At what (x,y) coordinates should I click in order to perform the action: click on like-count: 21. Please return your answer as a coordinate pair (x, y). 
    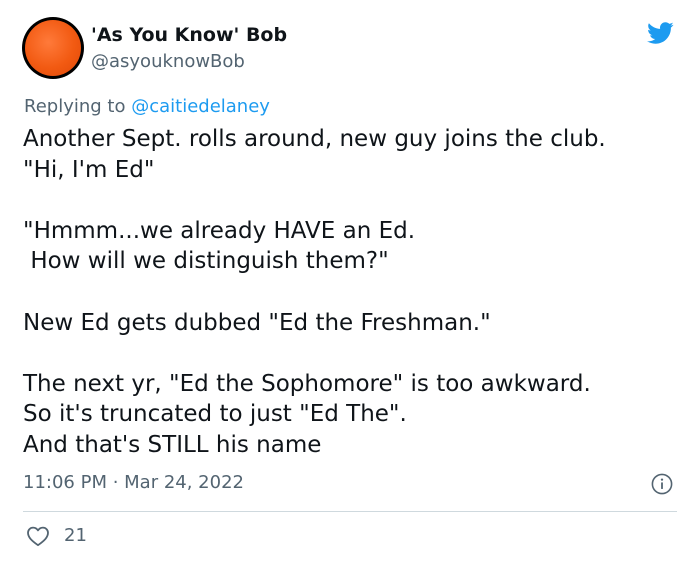
    Looking at the image, I should click on (75, 535).